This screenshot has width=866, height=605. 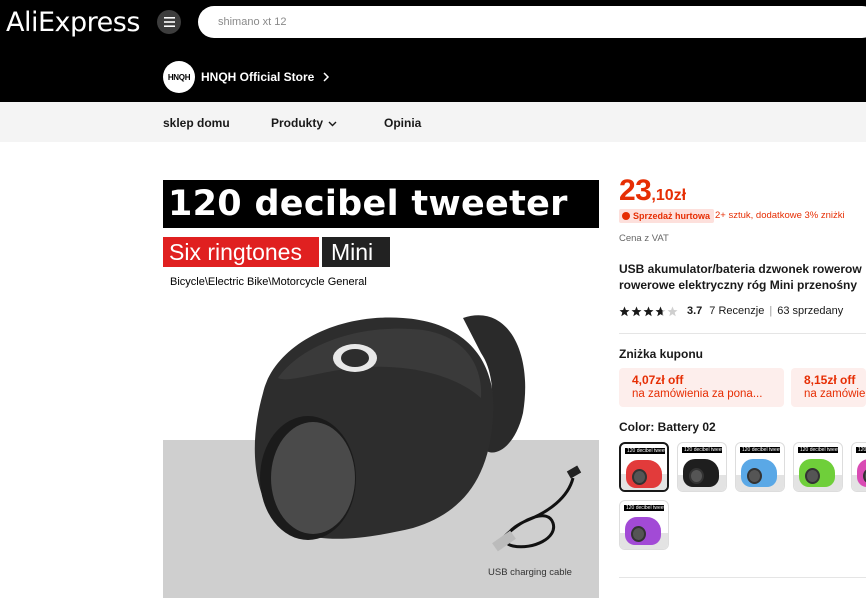 I want to click on nav-products: Produkty, so click(x=304, y=123).